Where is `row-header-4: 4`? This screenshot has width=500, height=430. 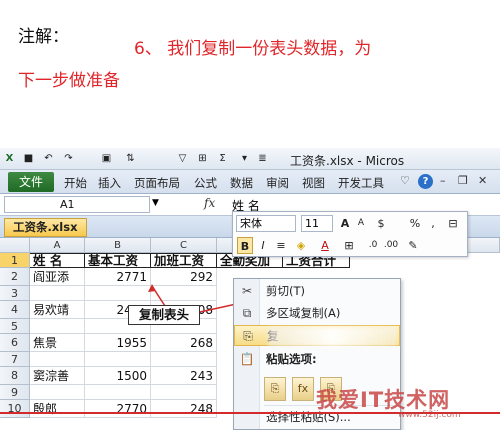
row-header-4: 4 is located at coordinates (15, 310).